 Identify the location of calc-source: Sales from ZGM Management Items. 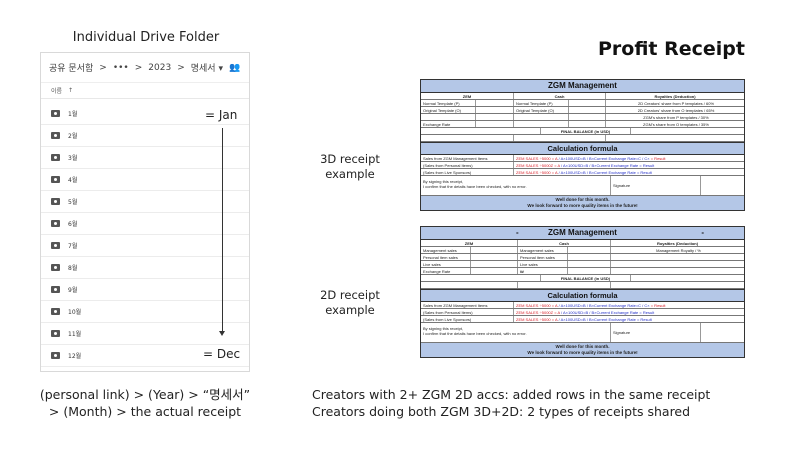
(467, 158).